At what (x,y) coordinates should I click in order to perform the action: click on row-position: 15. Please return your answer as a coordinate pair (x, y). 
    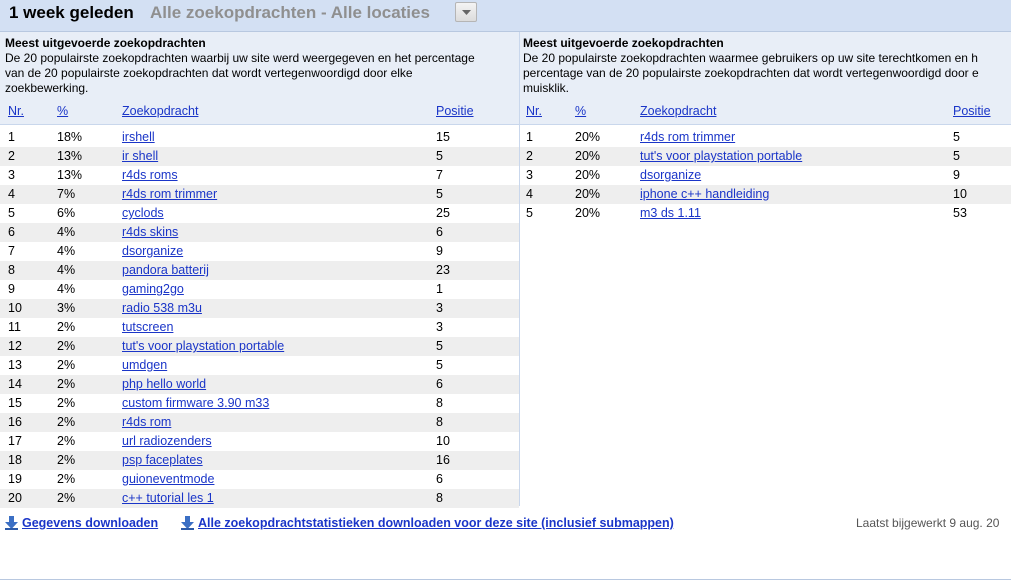
    Looking at the image, I should click on (443, 137).